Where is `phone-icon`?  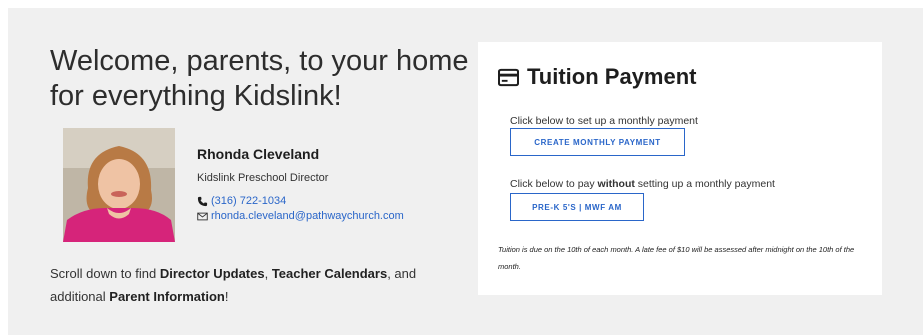
phone-icon is located at coordinates (202, 201).